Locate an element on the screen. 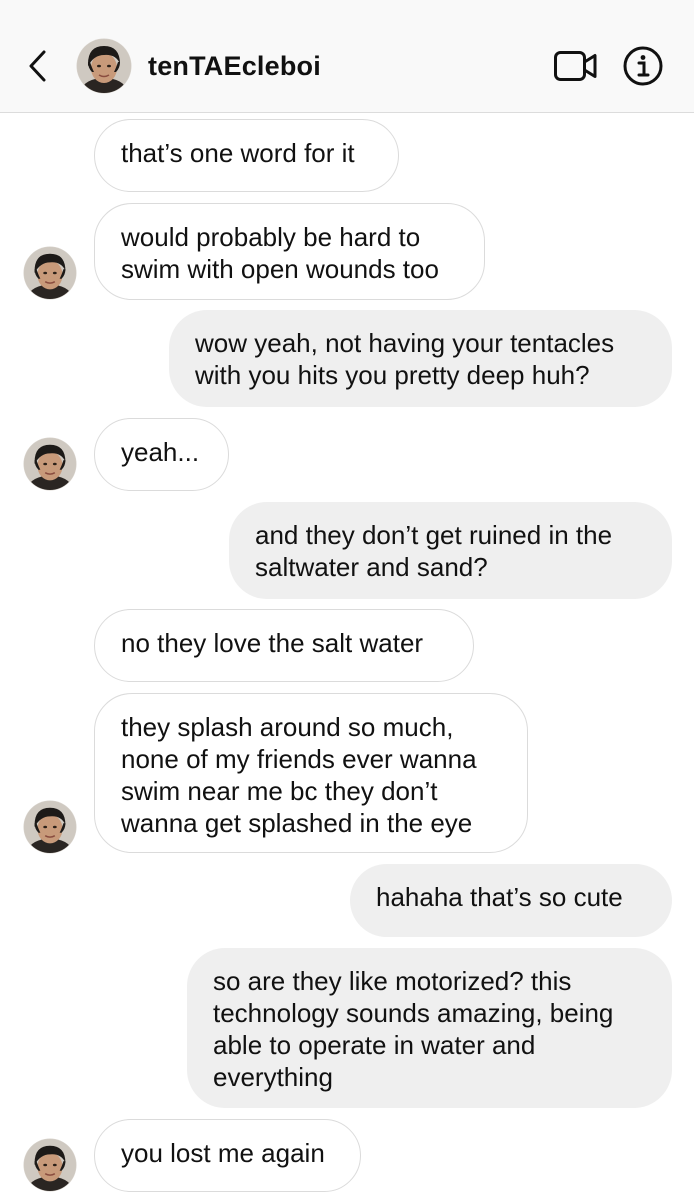 The height and width of the screenshot is (1200, 694). video-camera-icon is located at coordinates (575, 66).